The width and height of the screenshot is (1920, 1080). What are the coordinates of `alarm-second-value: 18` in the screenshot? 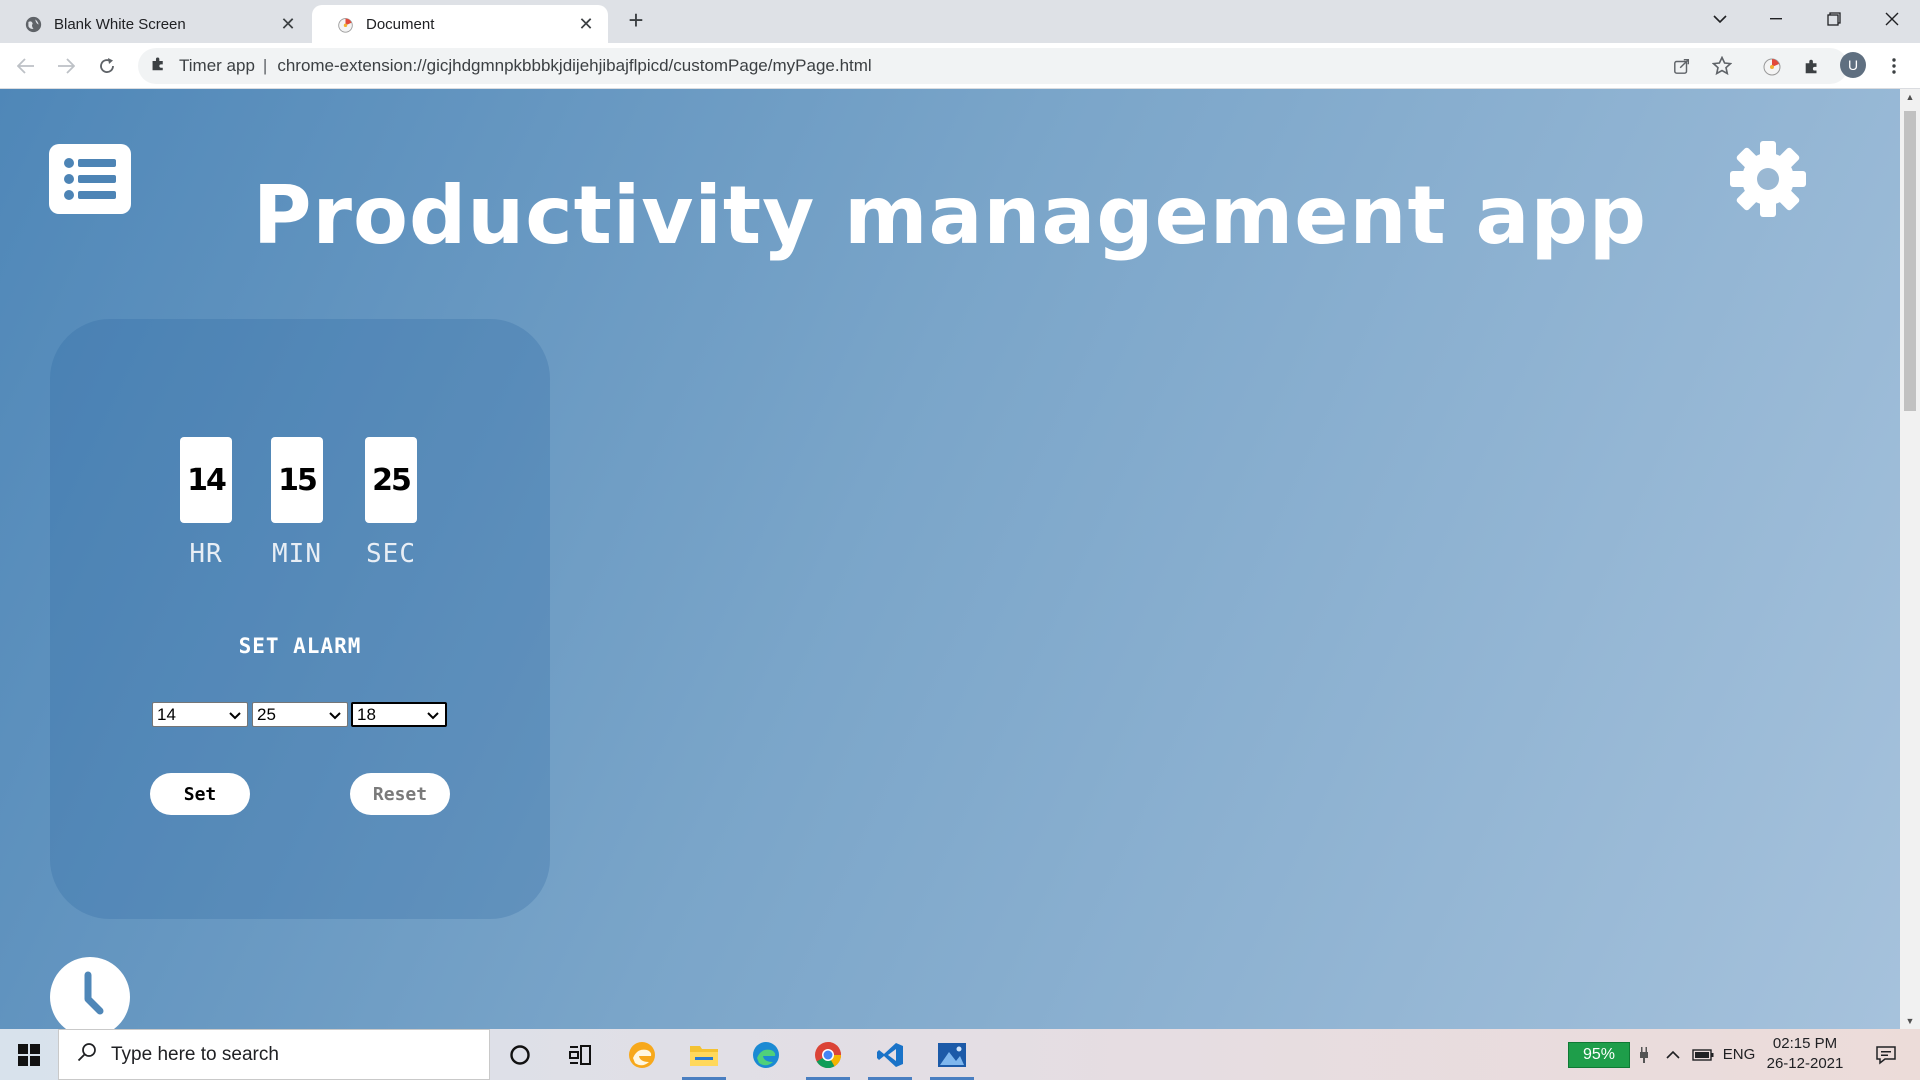 It's located at (366, 714).